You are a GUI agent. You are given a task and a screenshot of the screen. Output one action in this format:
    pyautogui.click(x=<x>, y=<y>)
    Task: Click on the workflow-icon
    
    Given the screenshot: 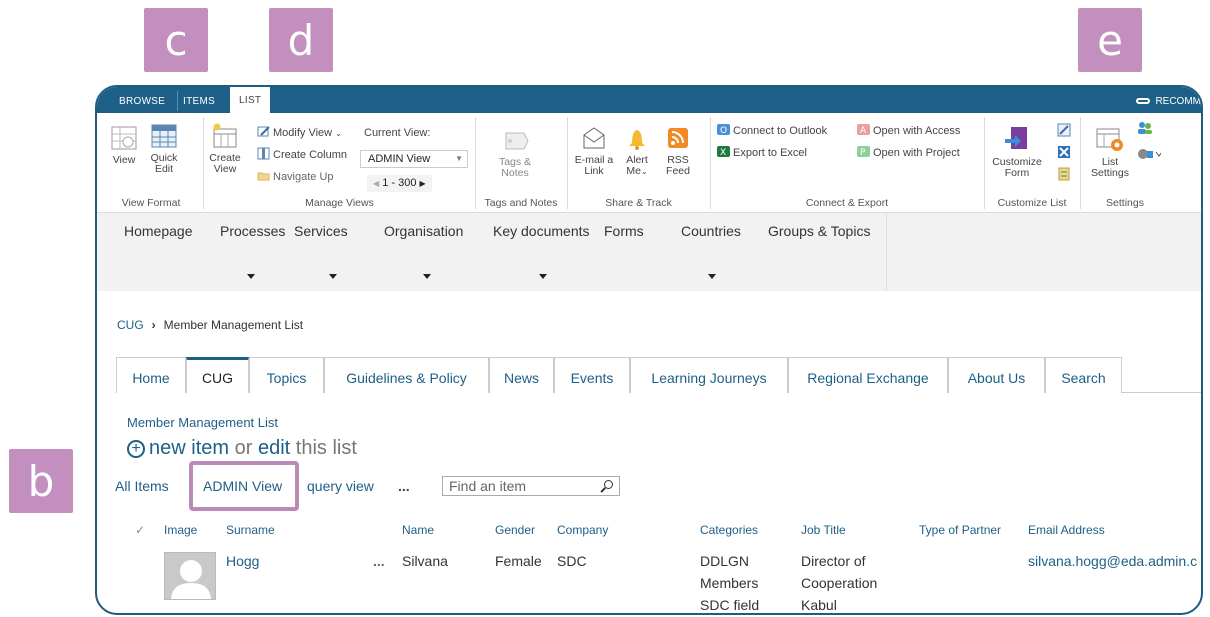 What is the action you would take?
    pyautogui.click(x=1064, y=152)
    